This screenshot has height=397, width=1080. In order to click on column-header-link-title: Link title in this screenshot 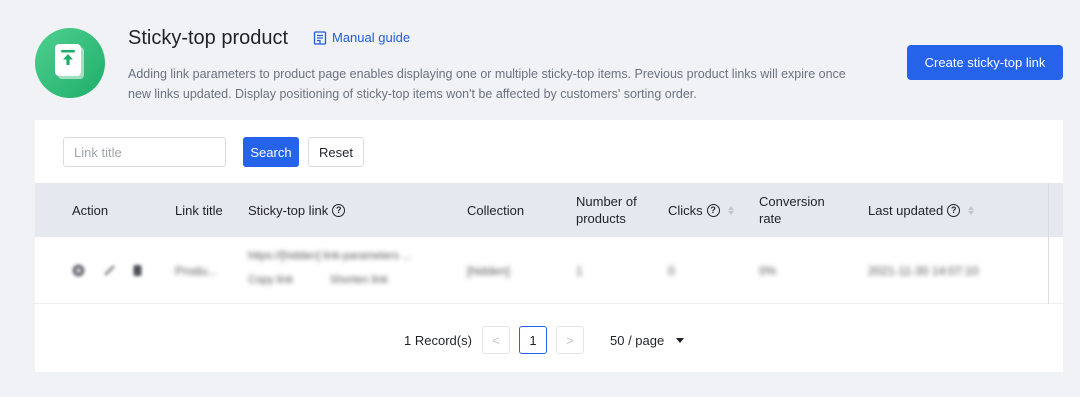, I will do `click(199, 210)`.